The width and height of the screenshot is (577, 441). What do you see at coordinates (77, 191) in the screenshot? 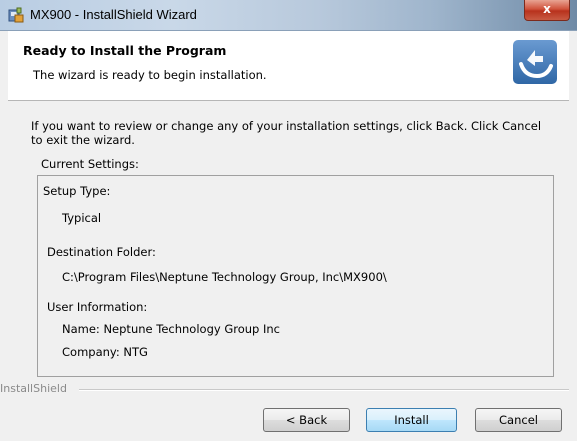
I see `setup-type-label: Setup Type:` at bounding box center [77, 191].